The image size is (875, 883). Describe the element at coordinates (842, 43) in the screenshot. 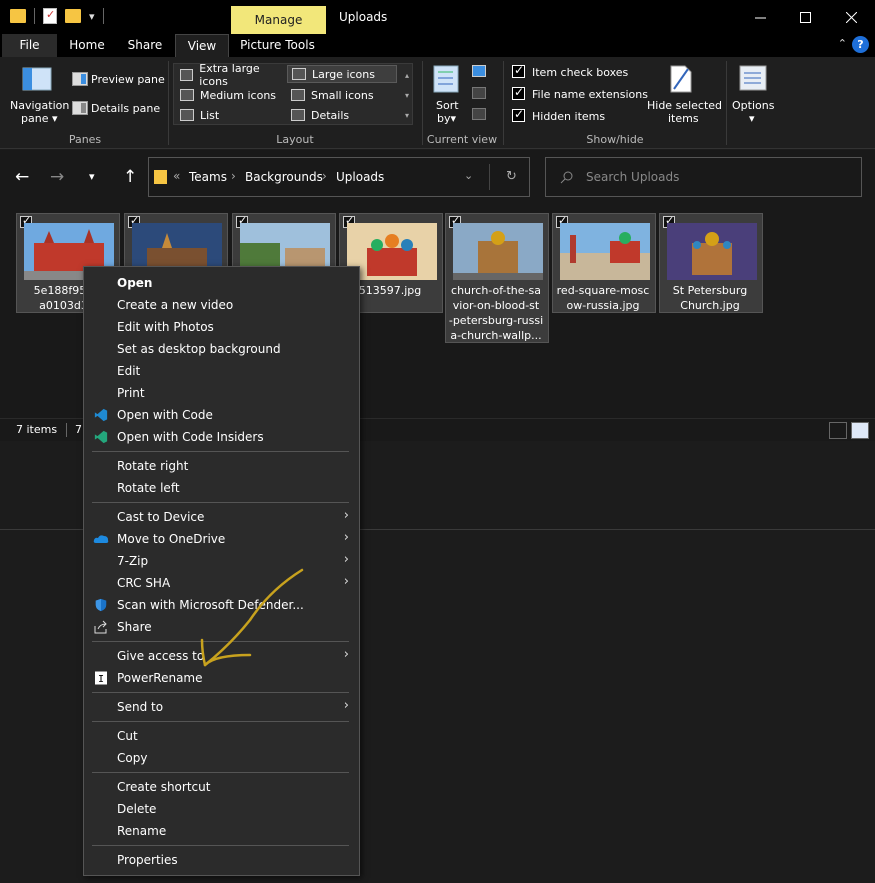

I see `collapse-ribbon-icon: ⌃` at that location.